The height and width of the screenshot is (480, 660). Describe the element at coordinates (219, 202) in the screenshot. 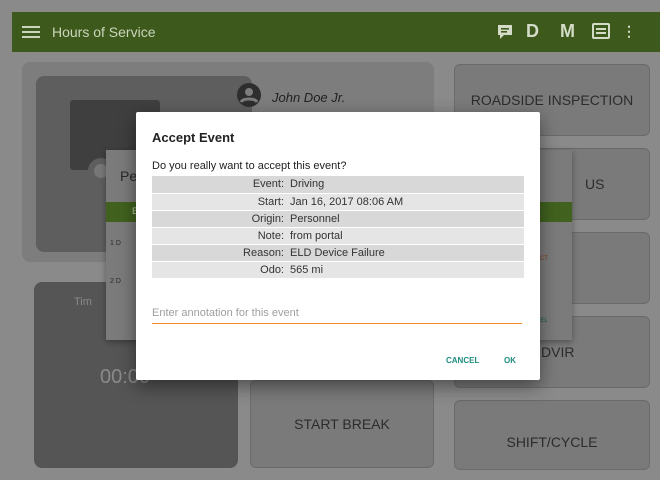

I see `detail-key: Start:` at that location.